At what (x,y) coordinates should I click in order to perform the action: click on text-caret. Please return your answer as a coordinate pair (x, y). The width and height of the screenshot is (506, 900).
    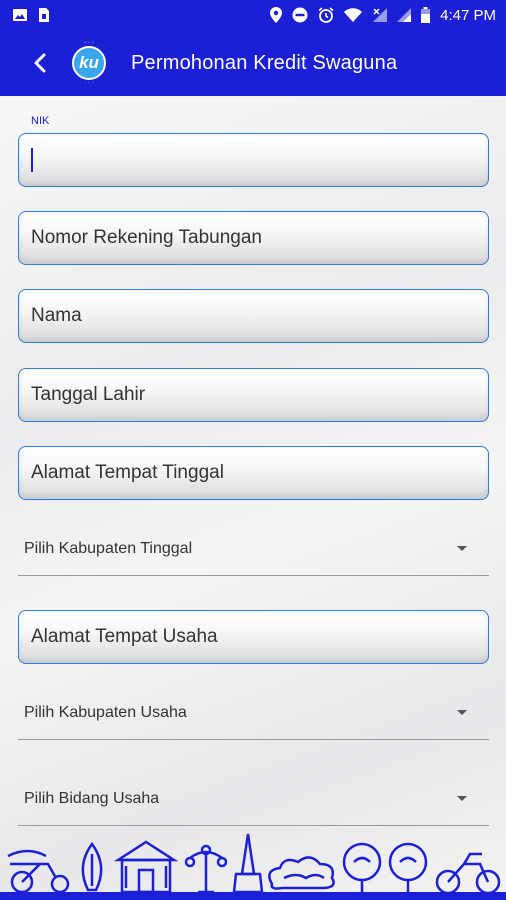
    Looking at the image, I should click on (32, 160).